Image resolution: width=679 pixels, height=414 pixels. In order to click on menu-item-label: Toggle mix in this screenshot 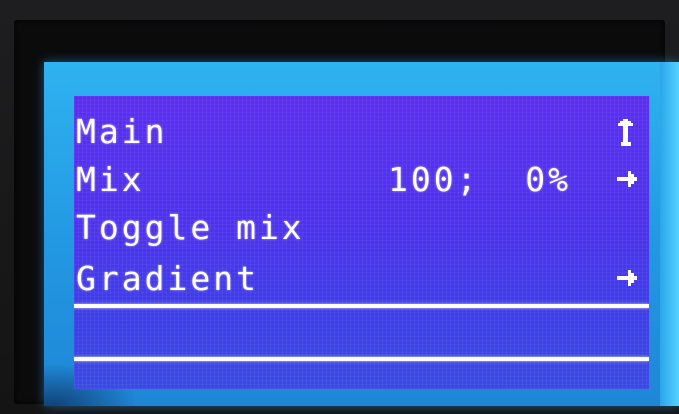, I will do `click(190, 227)`.